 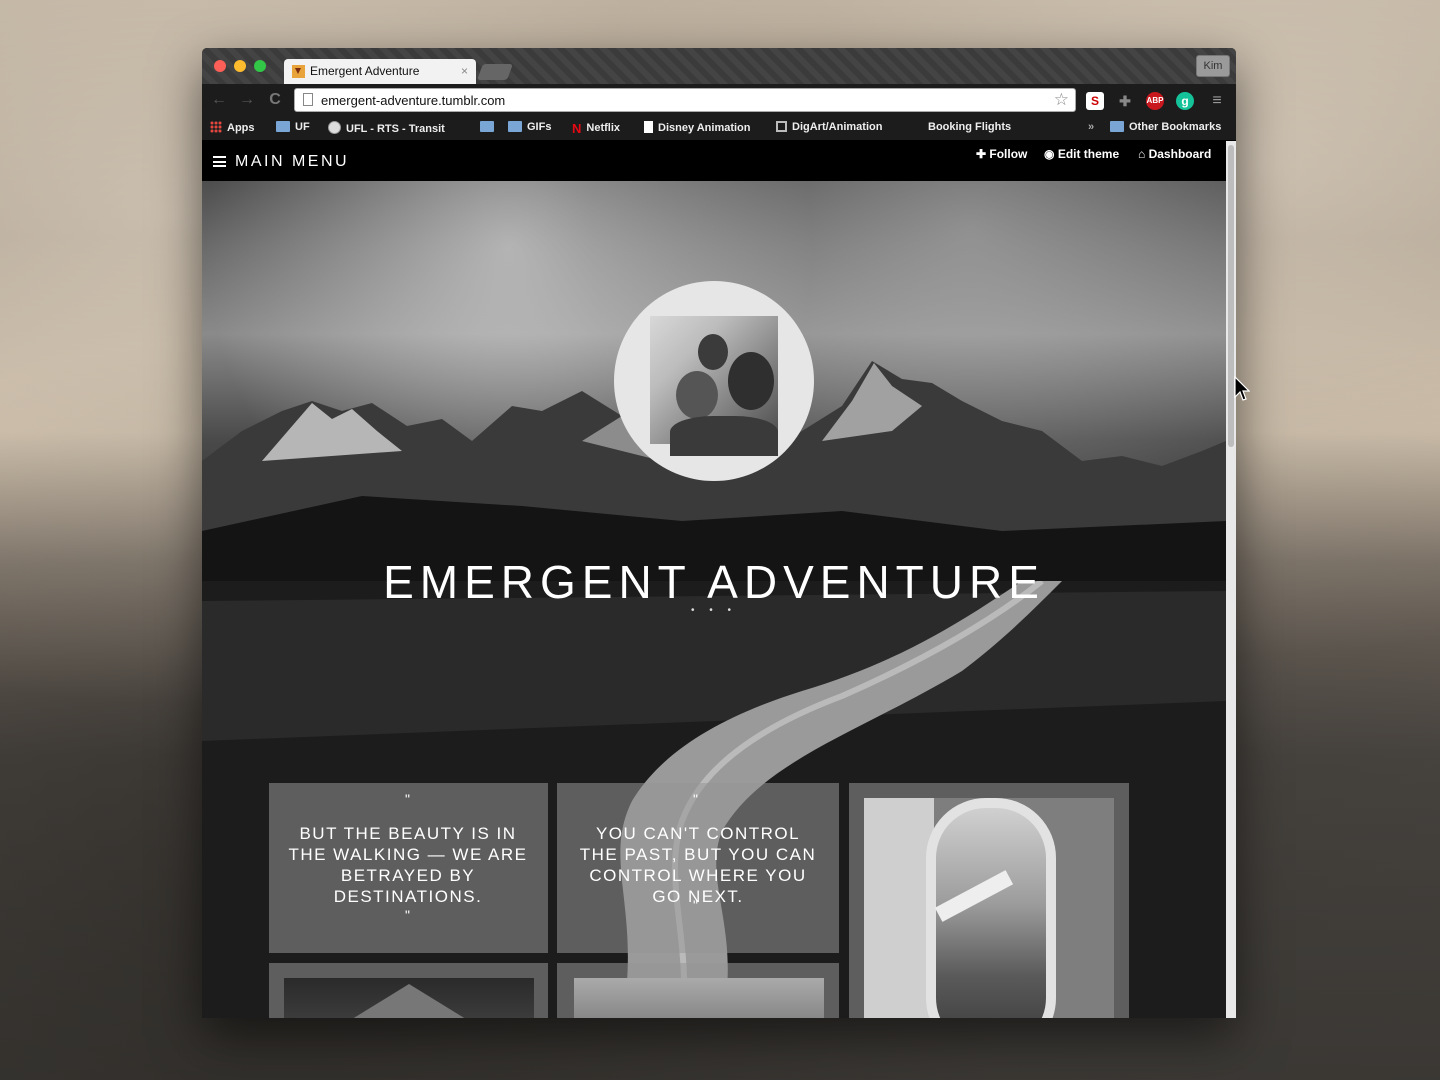 I want to click on back-button: ←, so click(x=219, y=100).